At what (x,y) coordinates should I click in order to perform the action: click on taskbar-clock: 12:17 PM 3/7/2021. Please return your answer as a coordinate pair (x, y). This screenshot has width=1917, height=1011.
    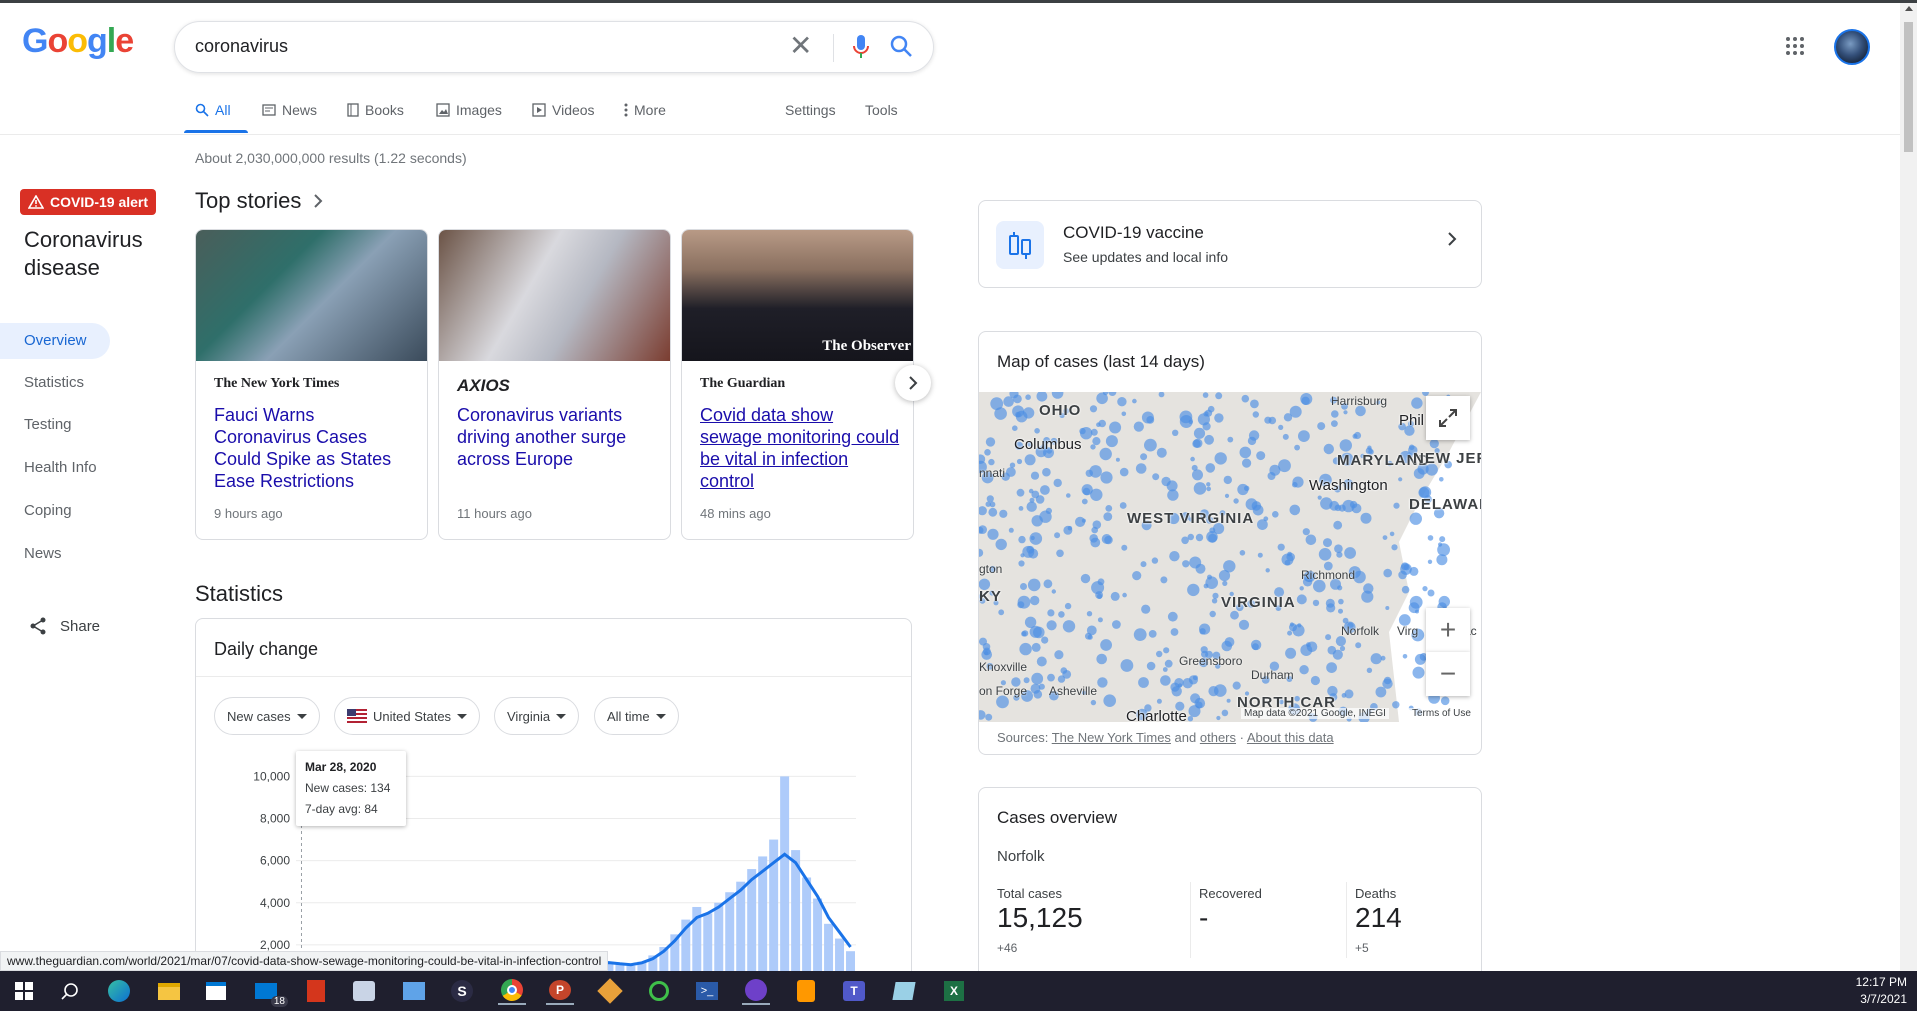
    Looking at the image, I should click on (1881, 991).